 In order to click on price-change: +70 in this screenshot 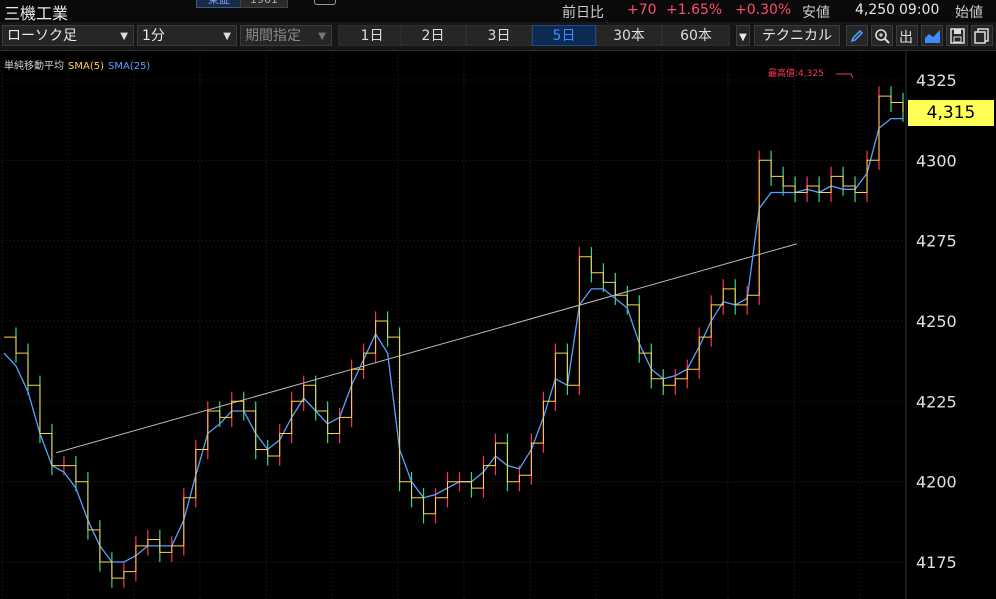, I will do `click(642, 10)`.